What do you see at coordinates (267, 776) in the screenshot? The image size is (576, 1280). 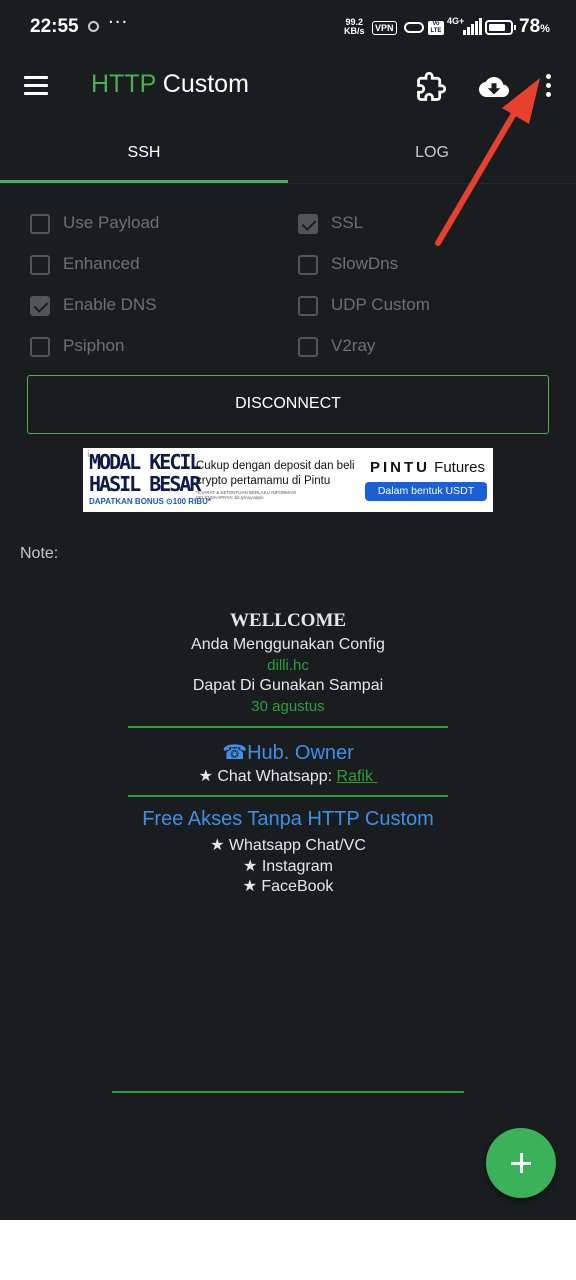 I see `chat-prefix: ★ Chat Whatsapp:` at bounding box center [267, 776].